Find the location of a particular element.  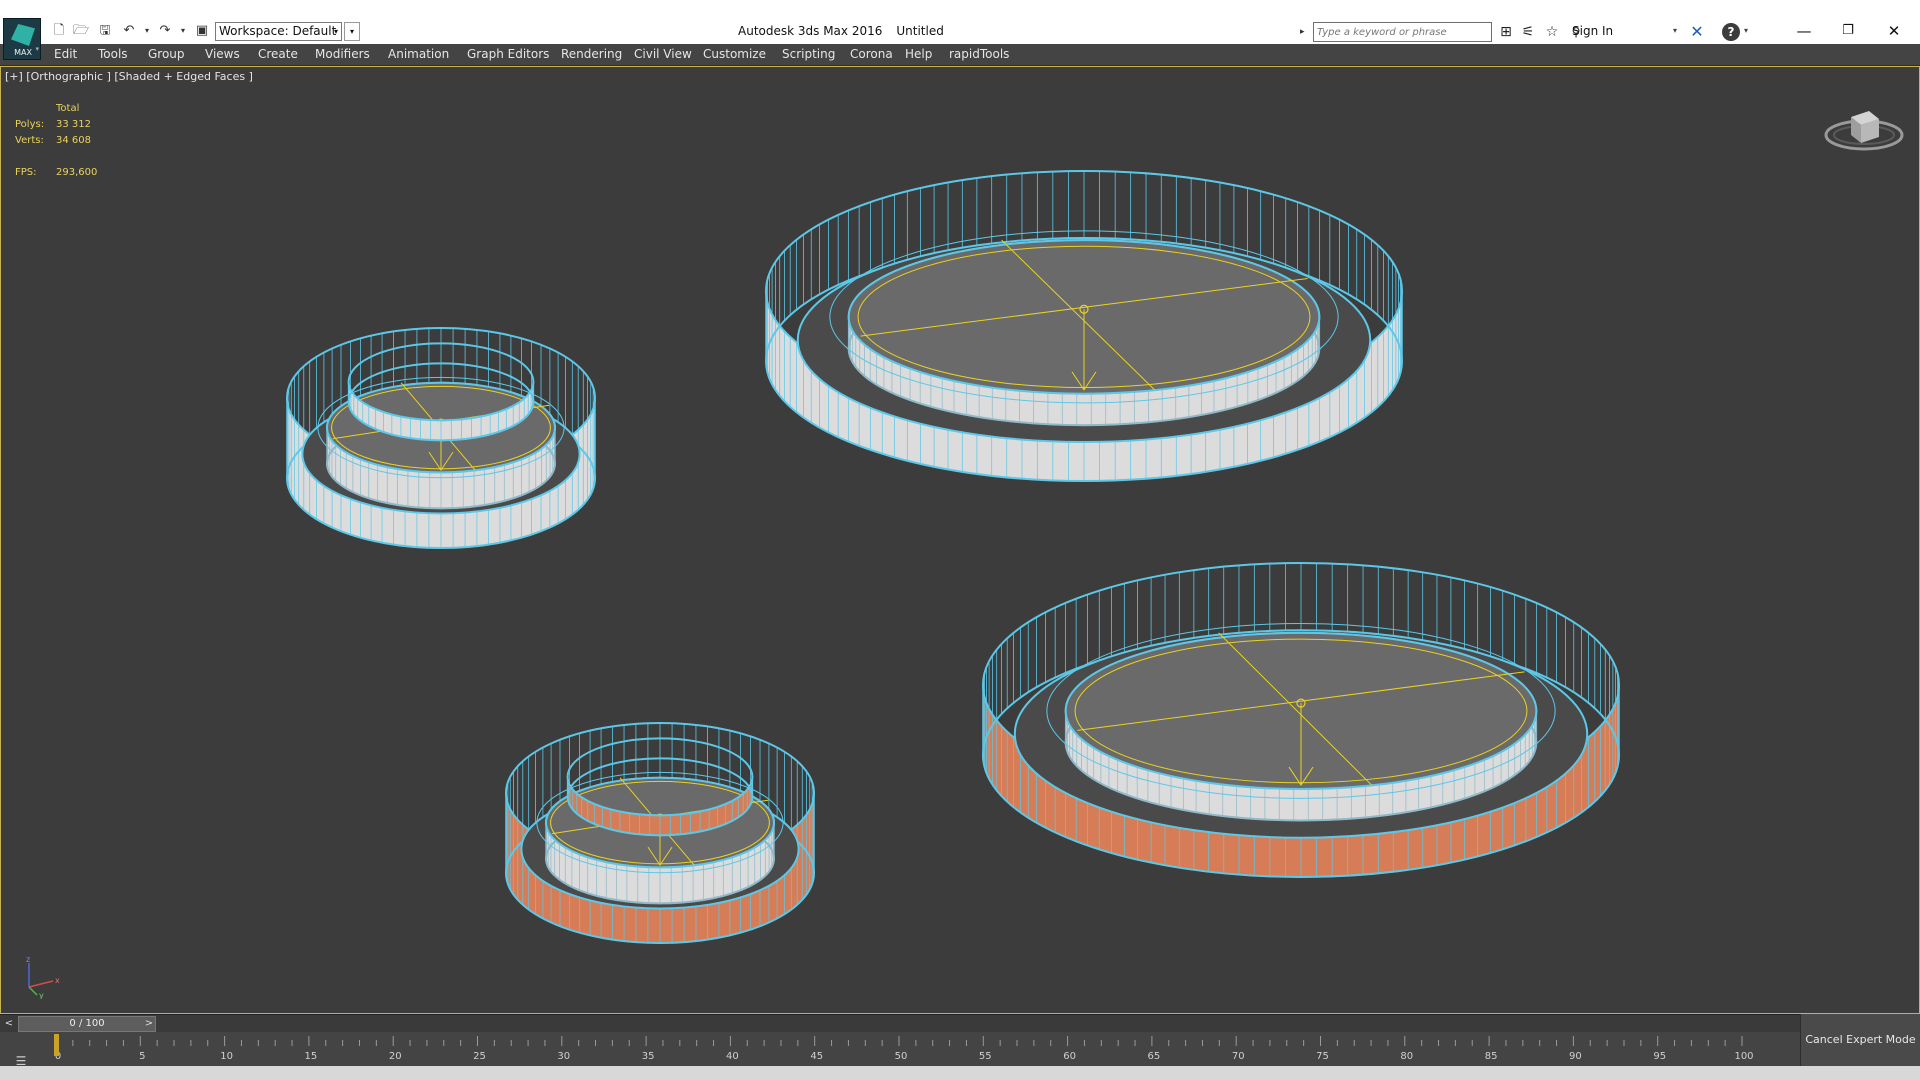

app-title: Autodesk 3ds Max 2016 is located at coordinates (810, 31).